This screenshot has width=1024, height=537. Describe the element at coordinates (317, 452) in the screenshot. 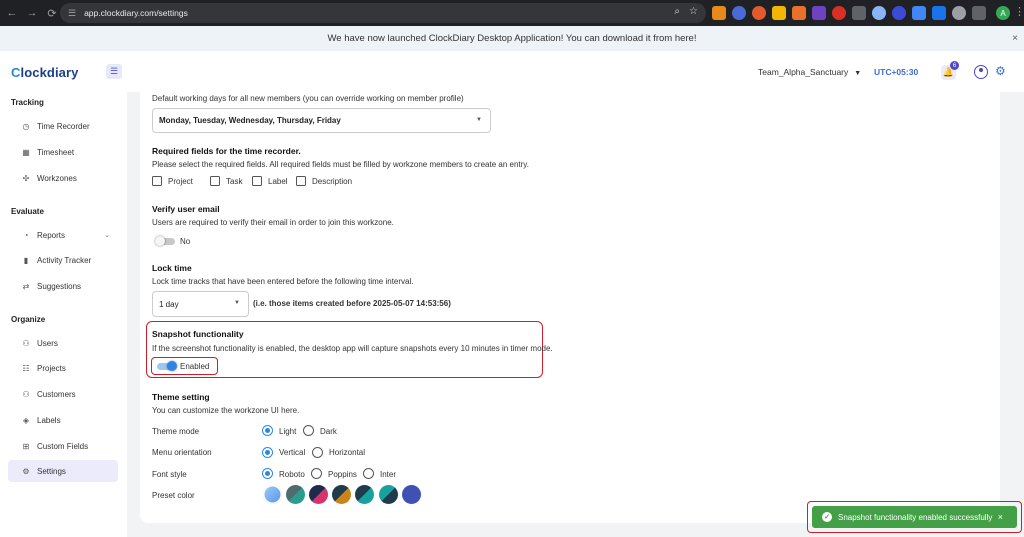

I see `radio-orientation-horizontal` at that location.